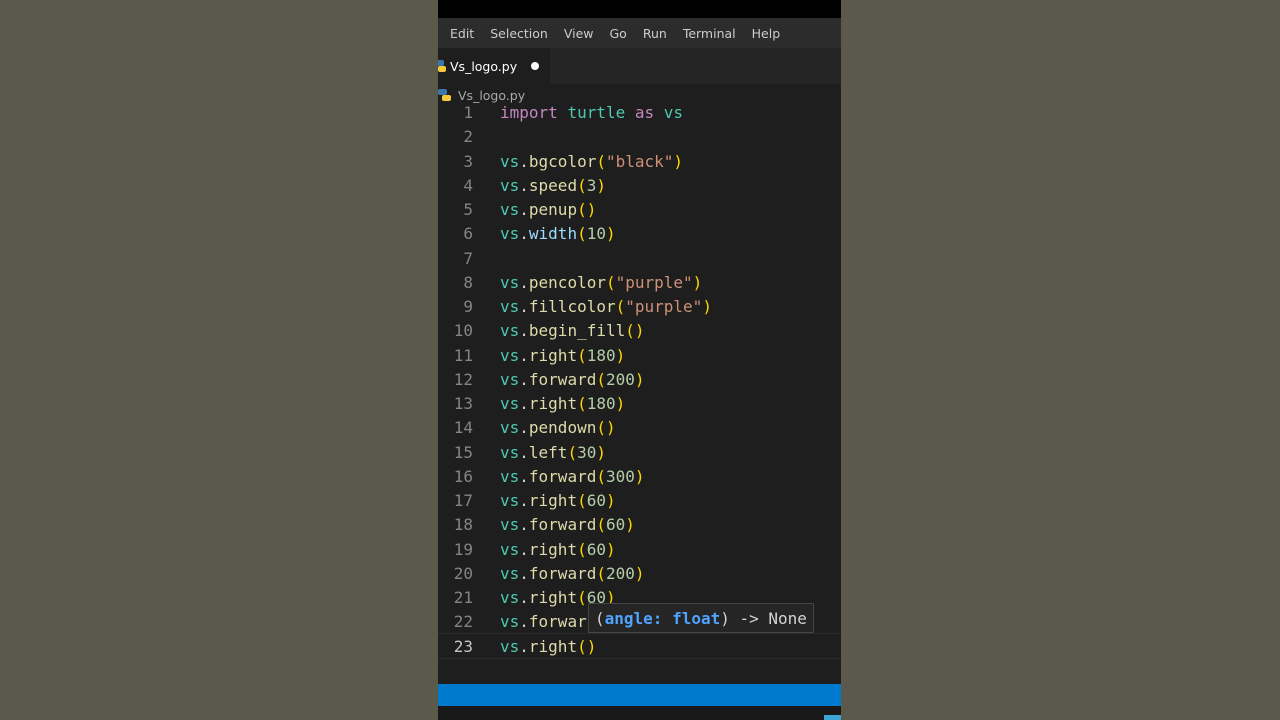 The width and height of the screenshot is (1280, 720). I want to click on code-line: 5 vs.penup(), so click(639, 210).